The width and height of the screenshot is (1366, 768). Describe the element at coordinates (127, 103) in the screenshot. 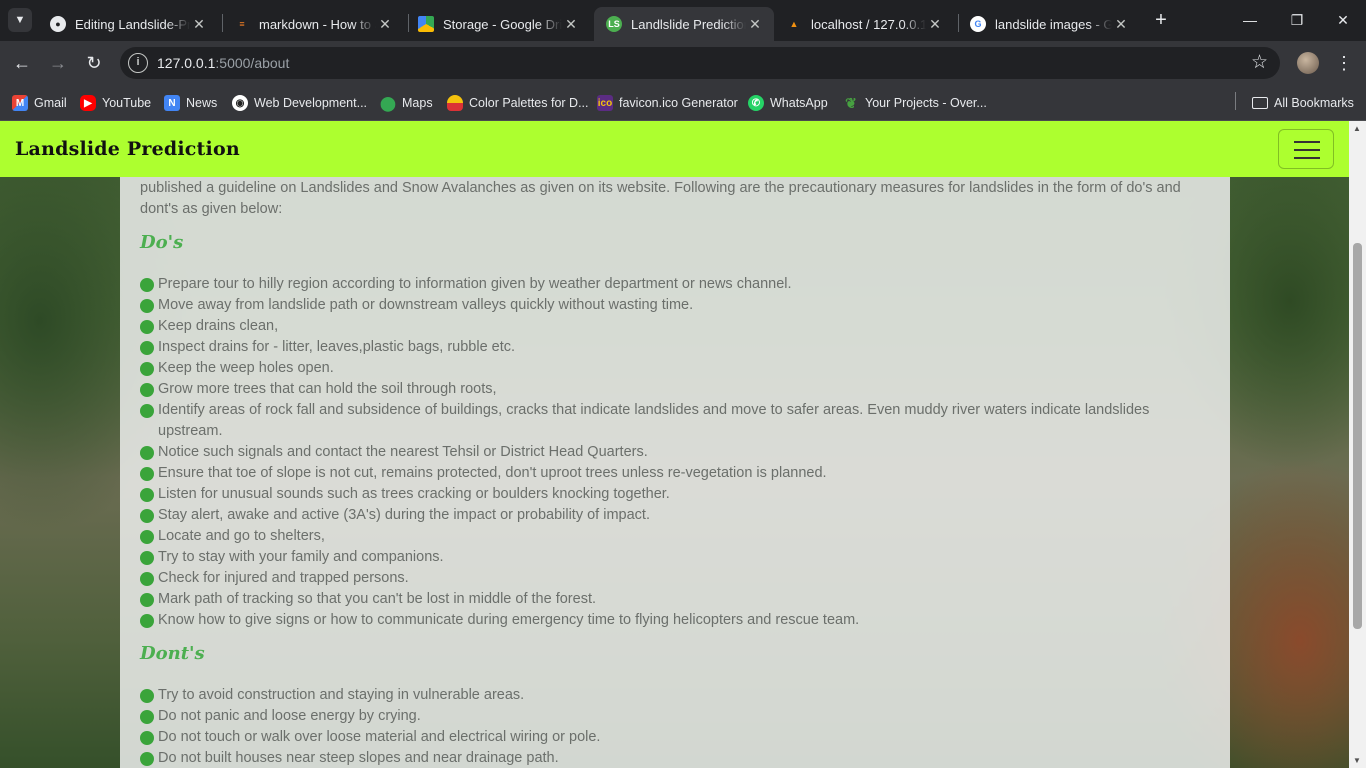

I see `bookmark-label: YouTube` at that location.